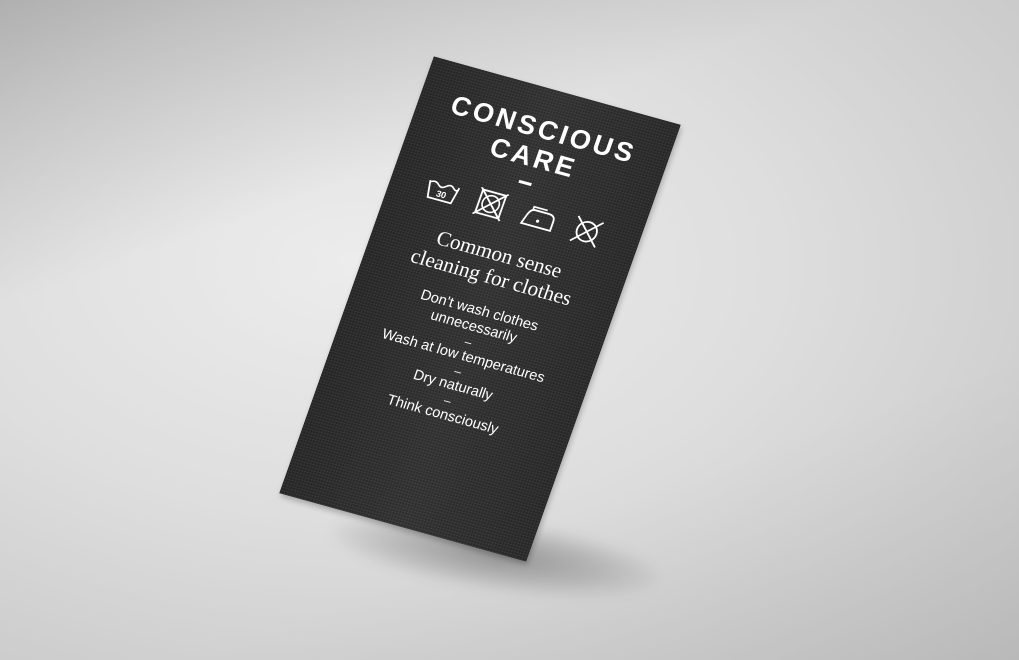 The width and height of the screenshot is (1019, 660). What do you see at coordinates (587, 231) in the screenshot?
I see `no-dry-clean-icon` at bounding box center [587, 231].